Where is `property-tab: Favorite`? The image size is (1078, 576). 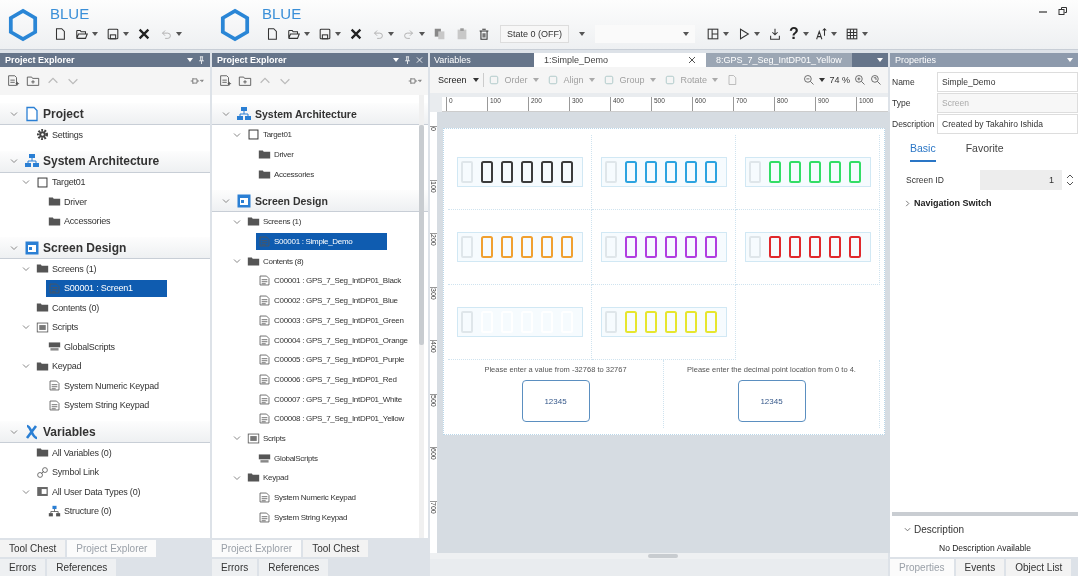 property-tab: Favorite is located at coordinates (984, 152).